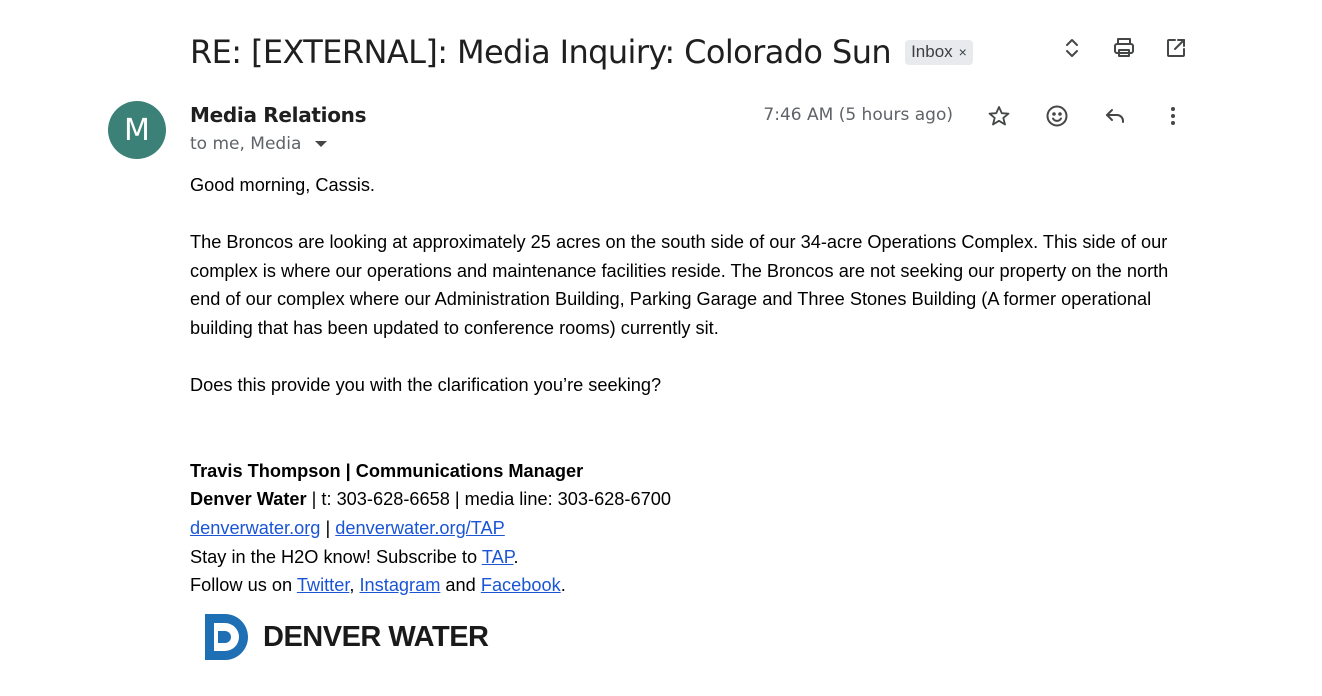 This screenshot has width=1322, height=696. I want to click on signature-name-title: Travis Thompson | Communications Manager, so click(695, 471).